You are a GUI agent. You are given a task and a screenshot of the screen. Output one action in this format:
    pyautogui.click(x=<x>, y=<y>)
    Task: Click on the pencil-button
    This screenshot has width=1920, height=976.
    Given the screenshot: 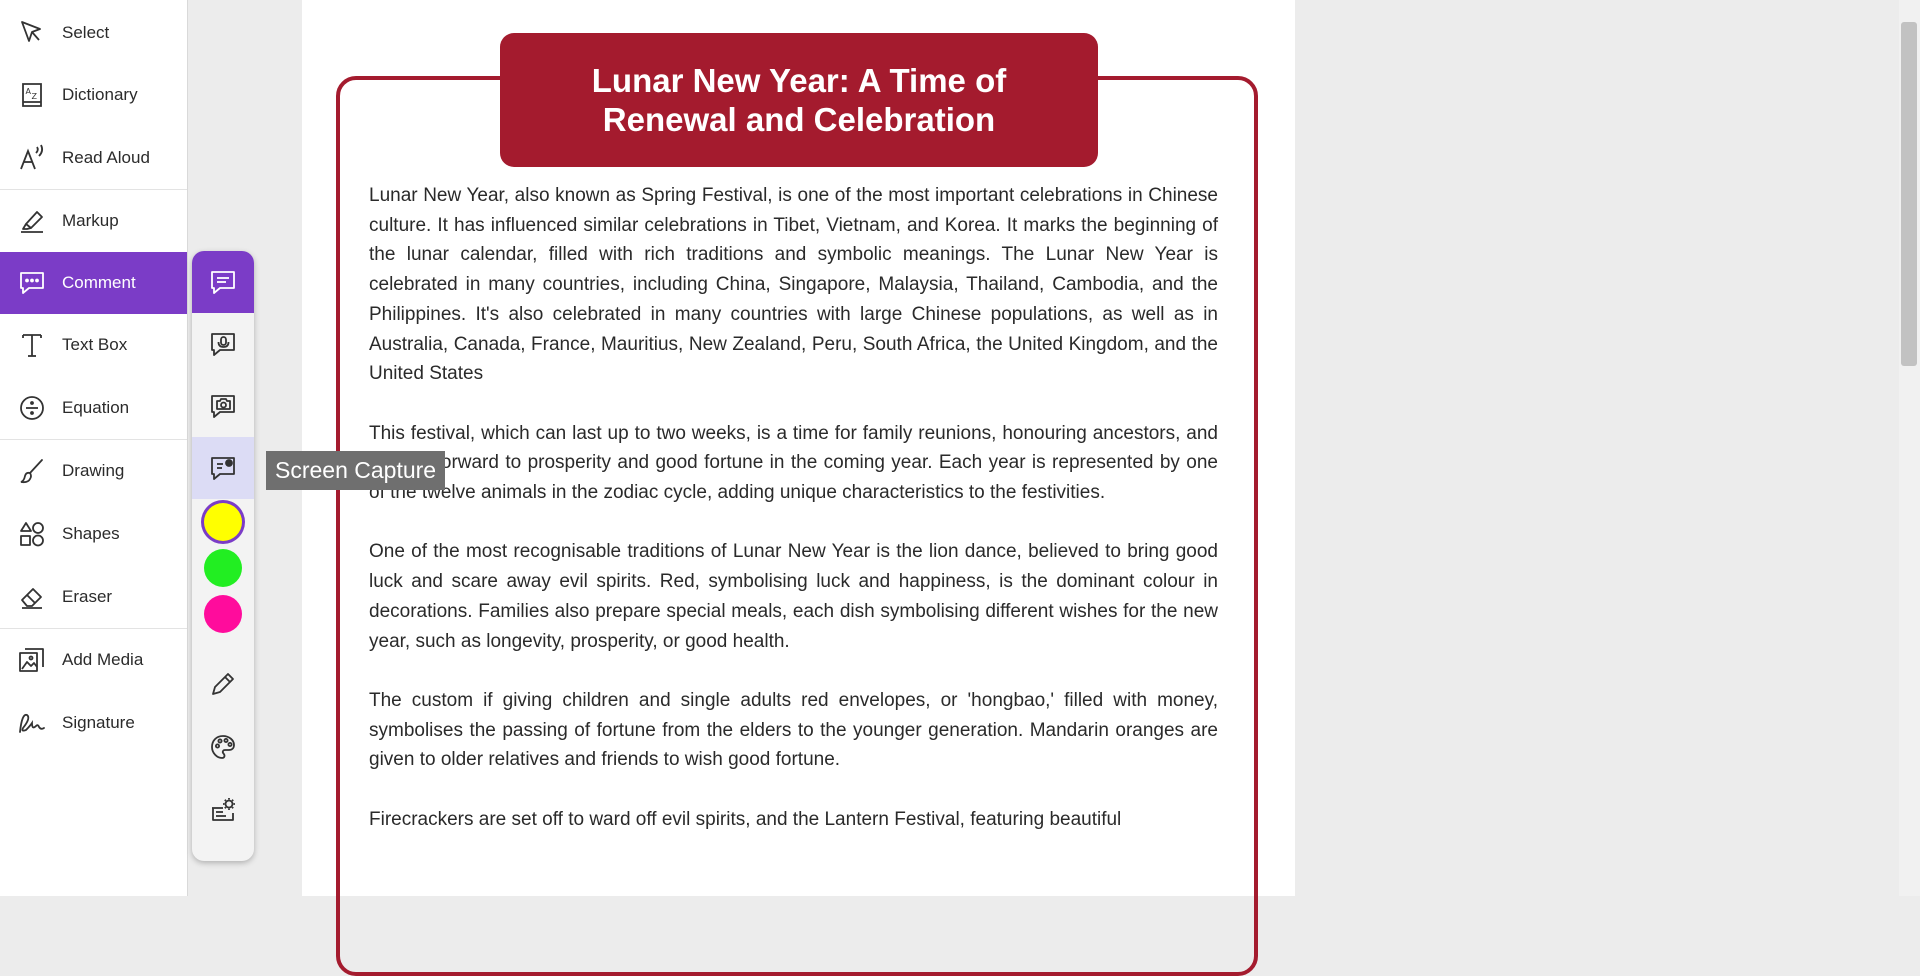 What is the action you would take?
    pyautogui.click(x=223, y=684)
    